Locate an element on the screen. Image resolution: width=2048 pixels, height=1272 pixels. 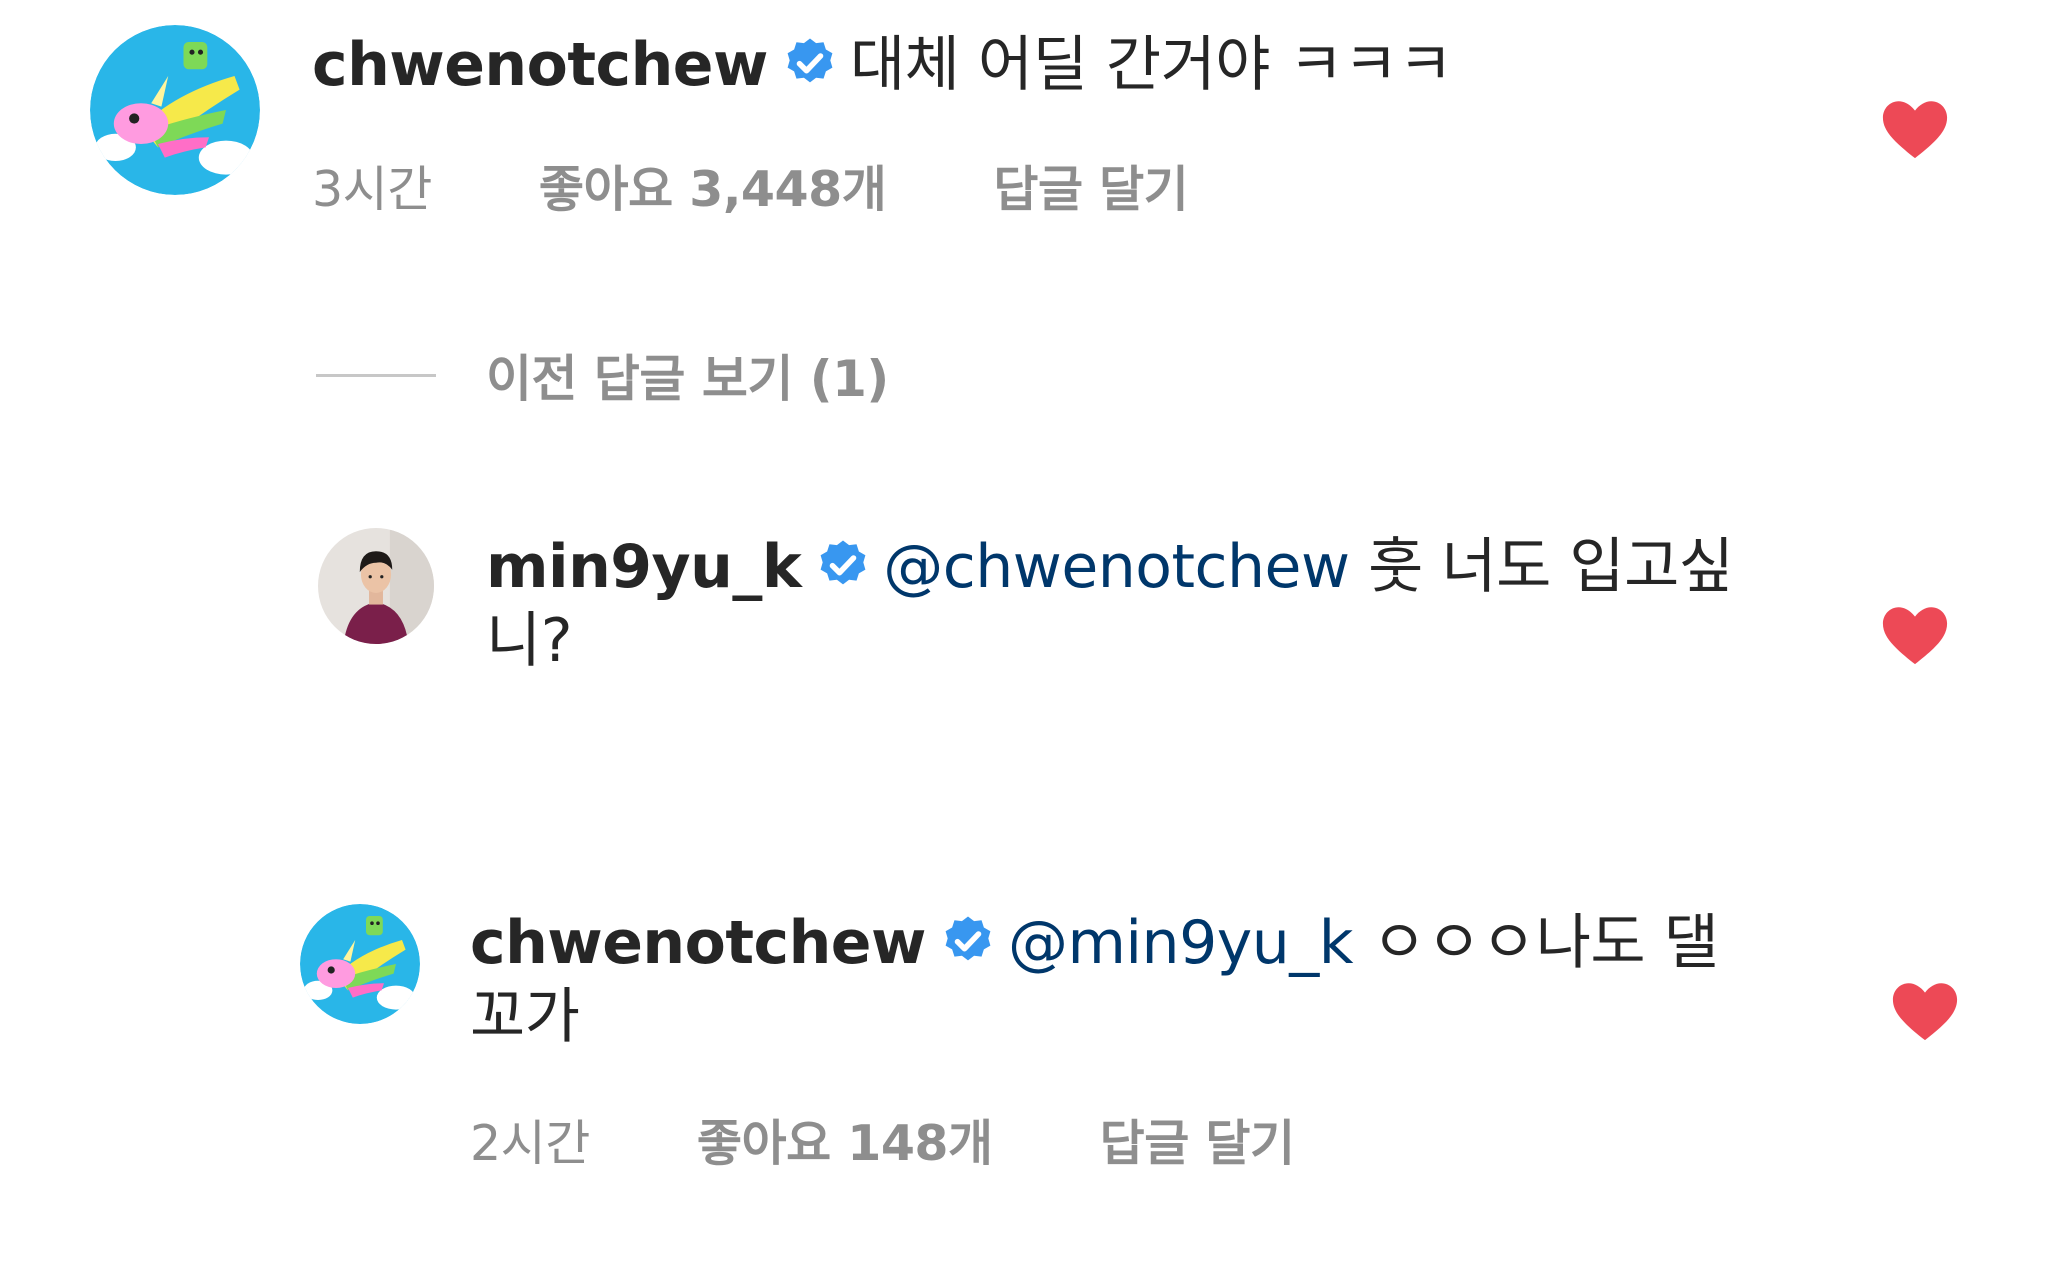
likes-count: 좋아요 148개 is located at coordinates (845, 1139).